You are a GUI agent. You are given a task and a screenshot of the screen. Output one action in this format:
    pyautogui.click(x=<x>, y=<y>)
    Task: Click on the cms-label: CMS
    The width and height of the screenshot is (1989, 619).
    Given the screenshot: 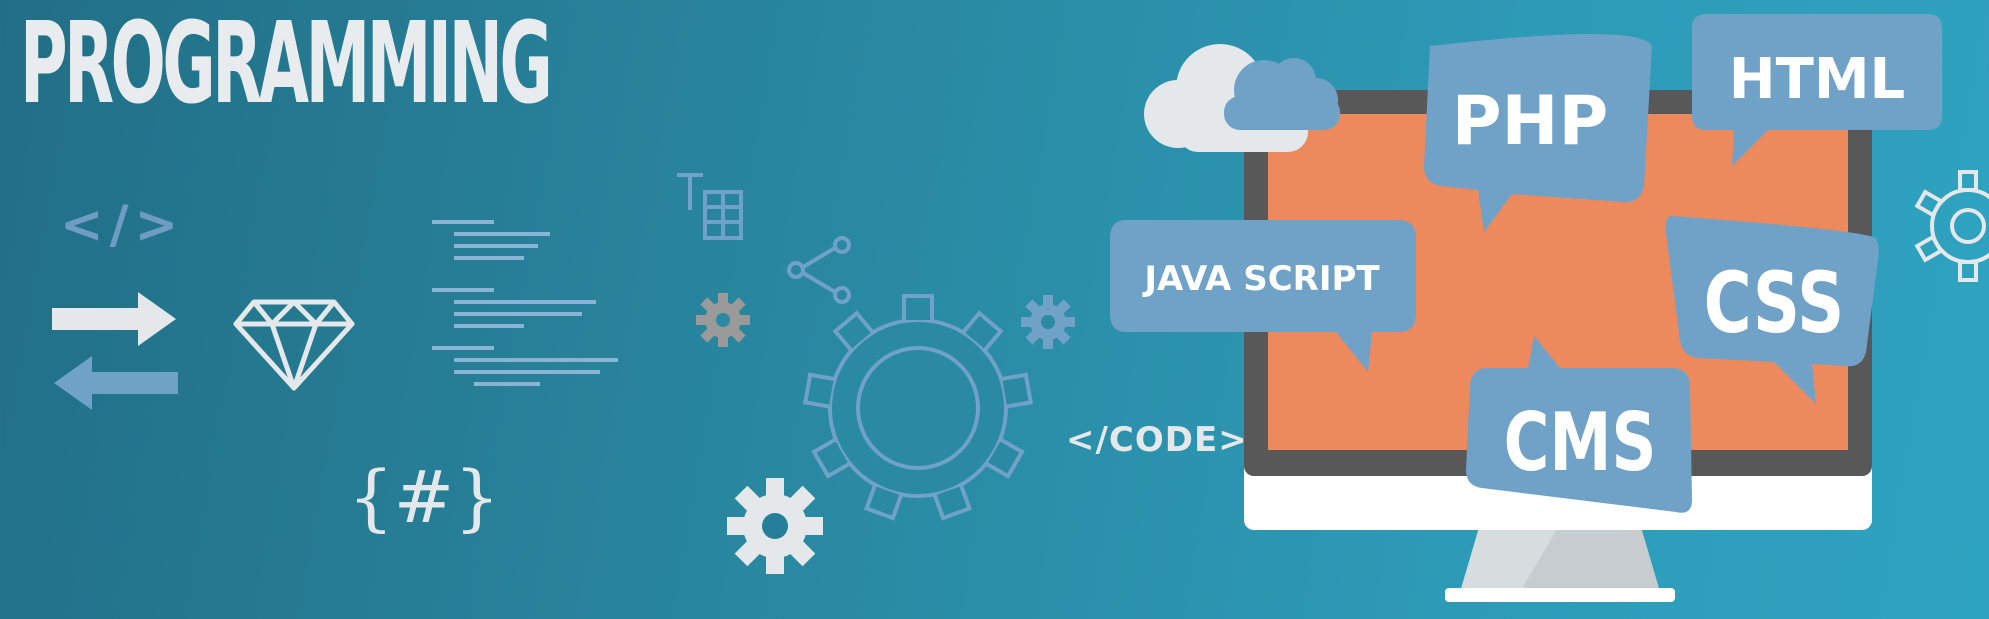 What is the action you would take?
    pyautogui.click(x=1580, y=442)
    